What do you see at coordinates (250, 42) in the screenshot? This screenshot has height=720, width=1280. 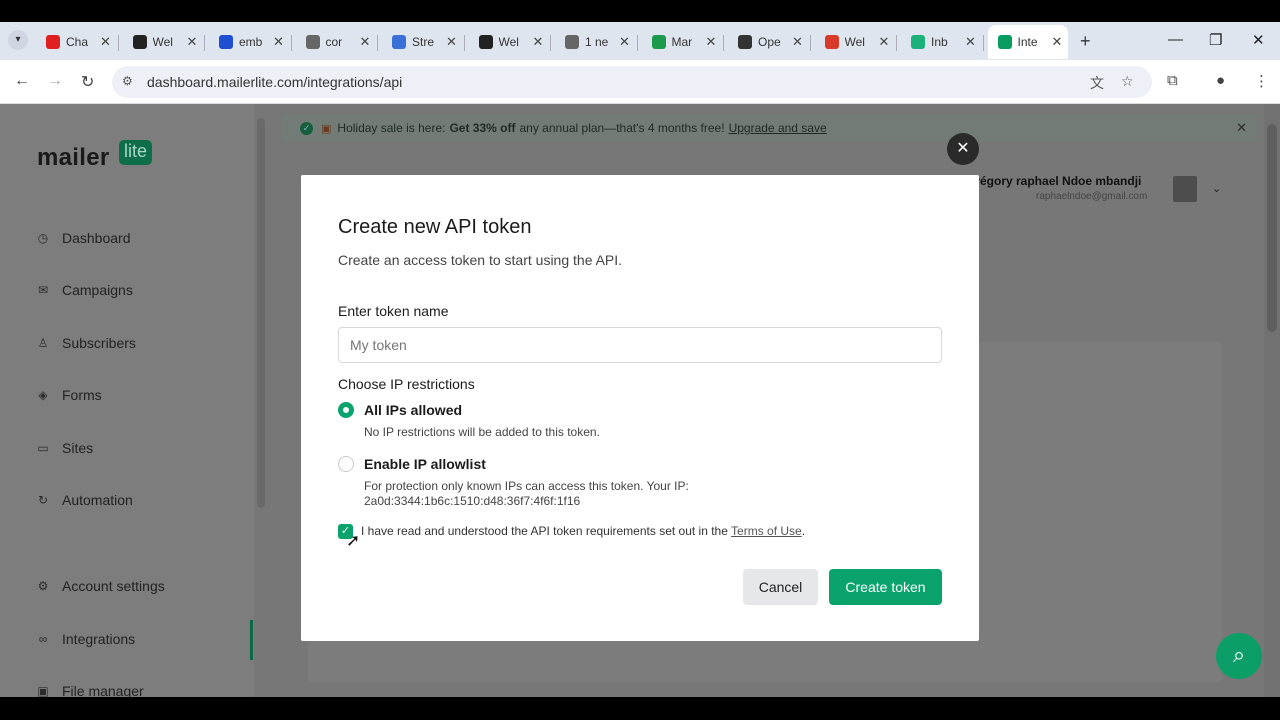 I see `browser-tab: emb ✕` at bounding box center [250, 42].